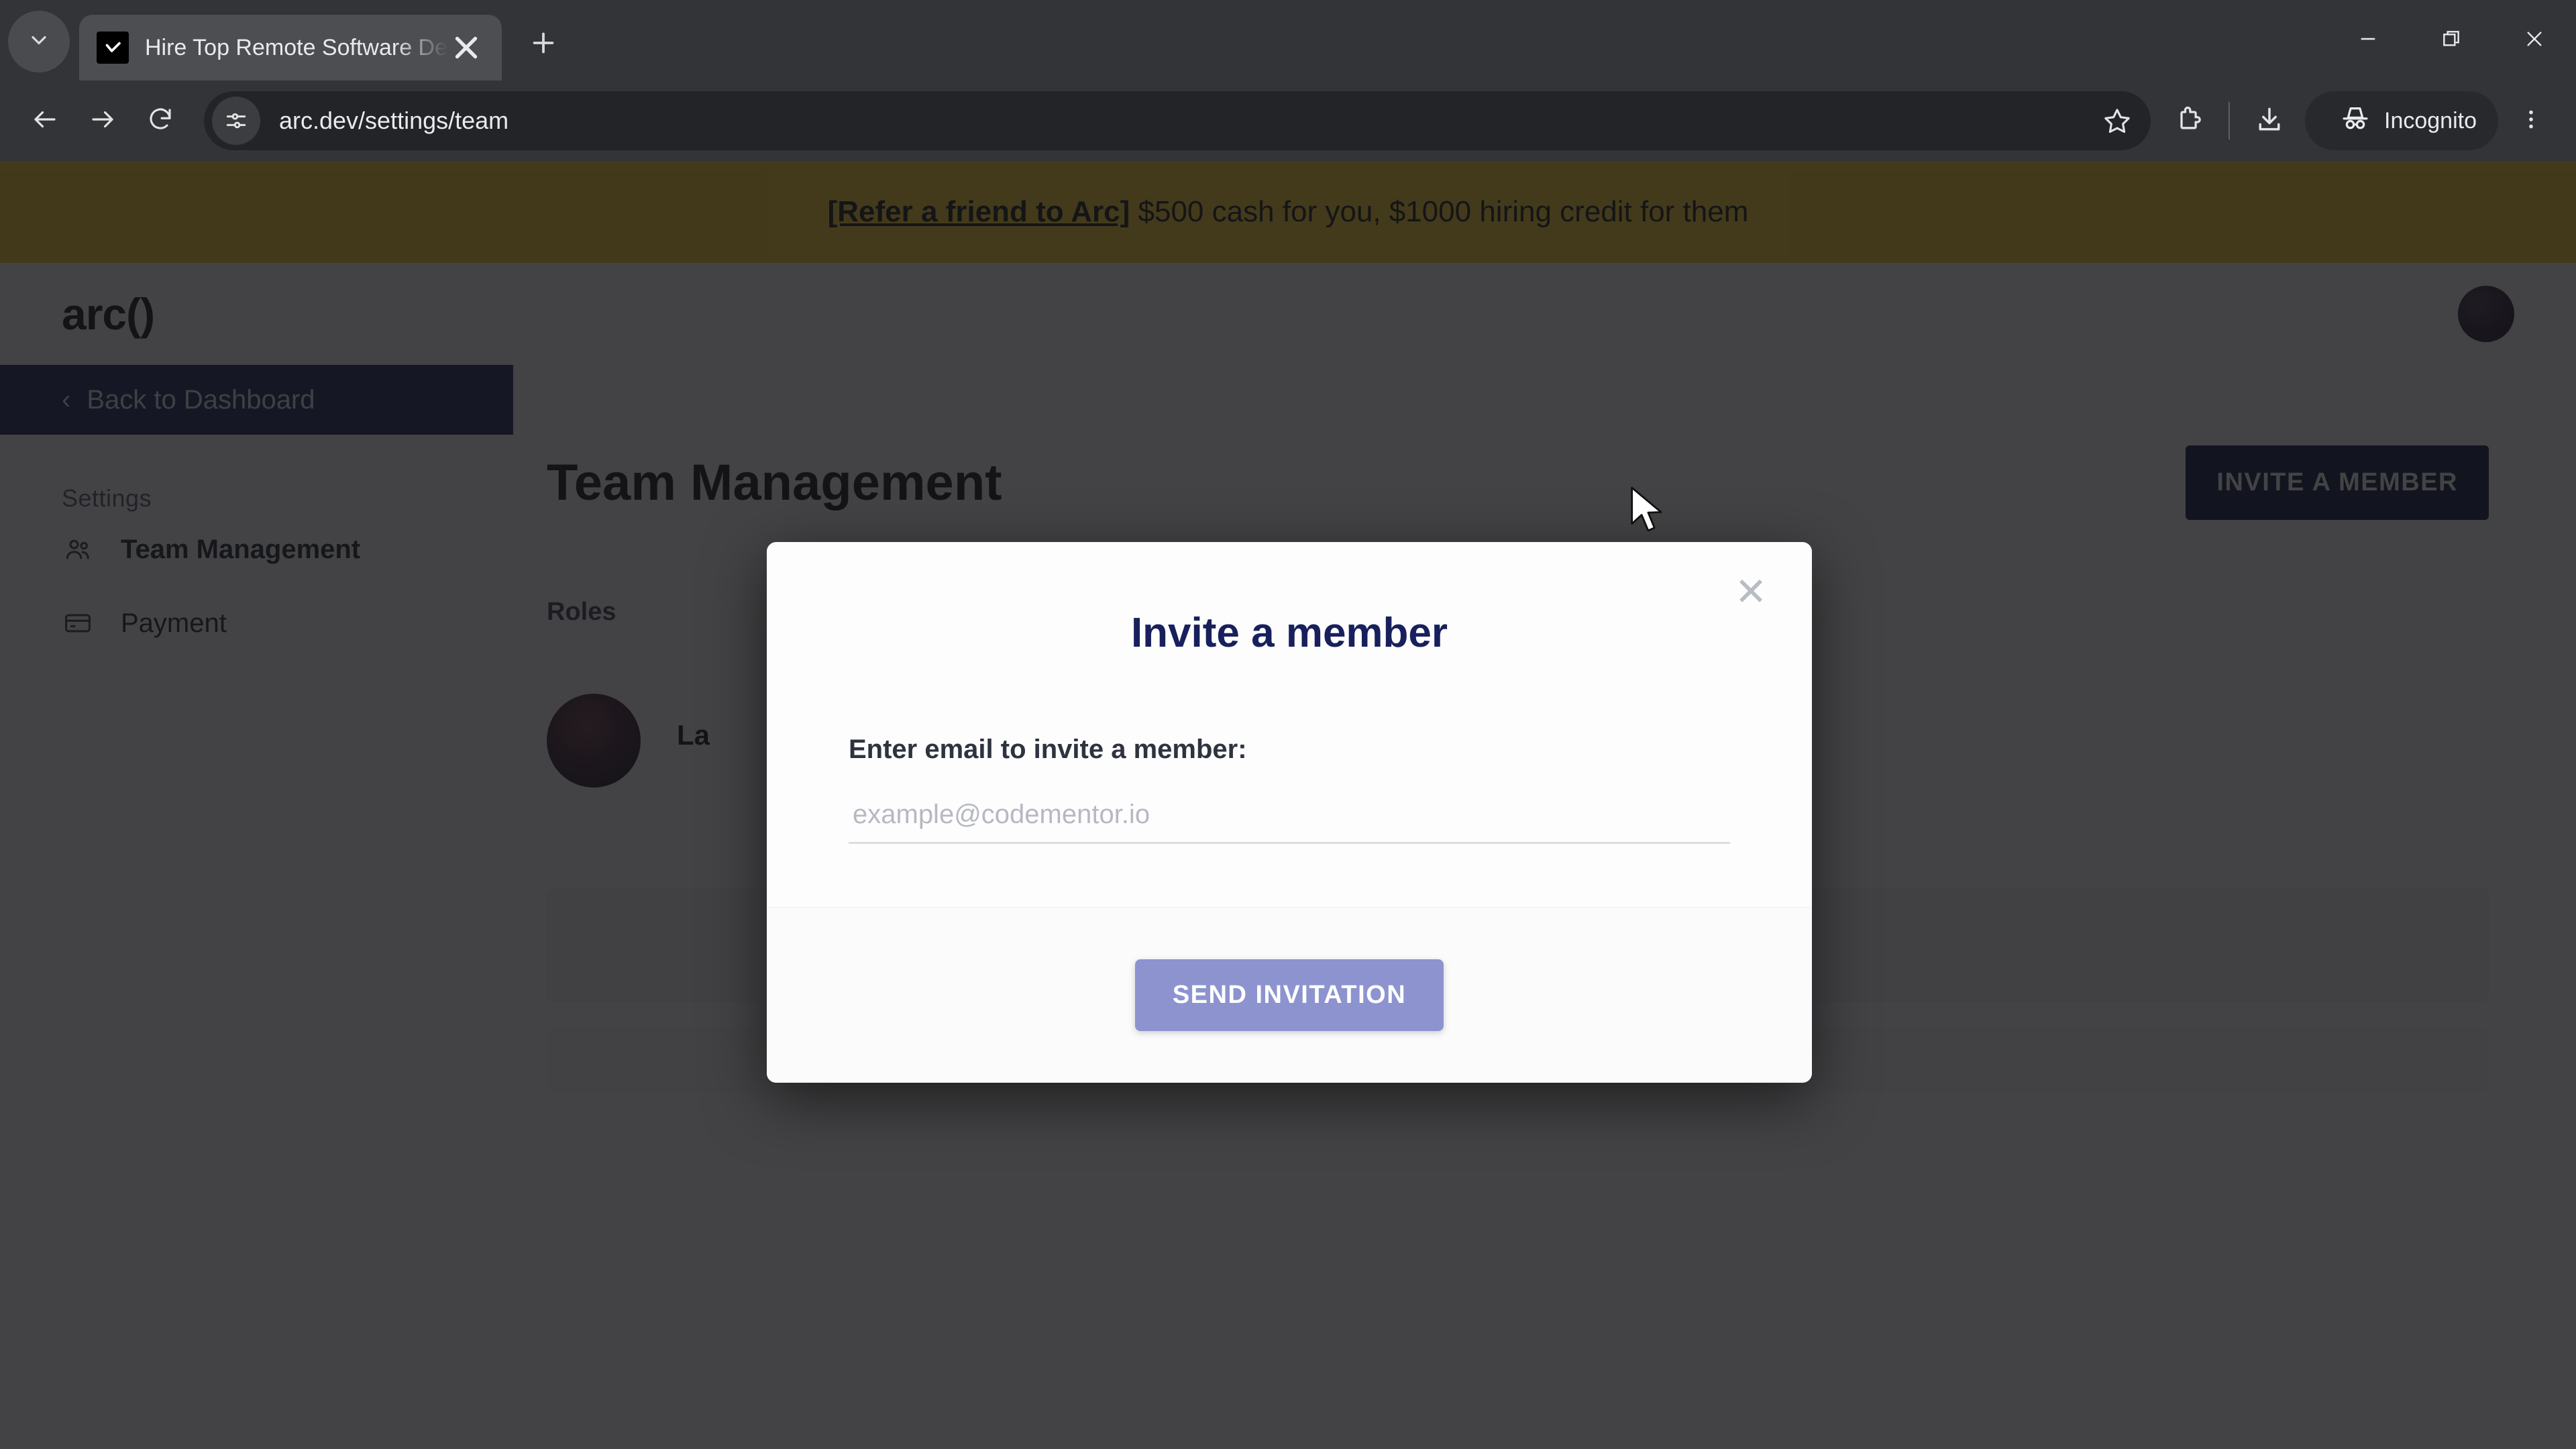 This screenshot has height=1449, width=2576. I want to click on new-tab-button, so click(543, 47).